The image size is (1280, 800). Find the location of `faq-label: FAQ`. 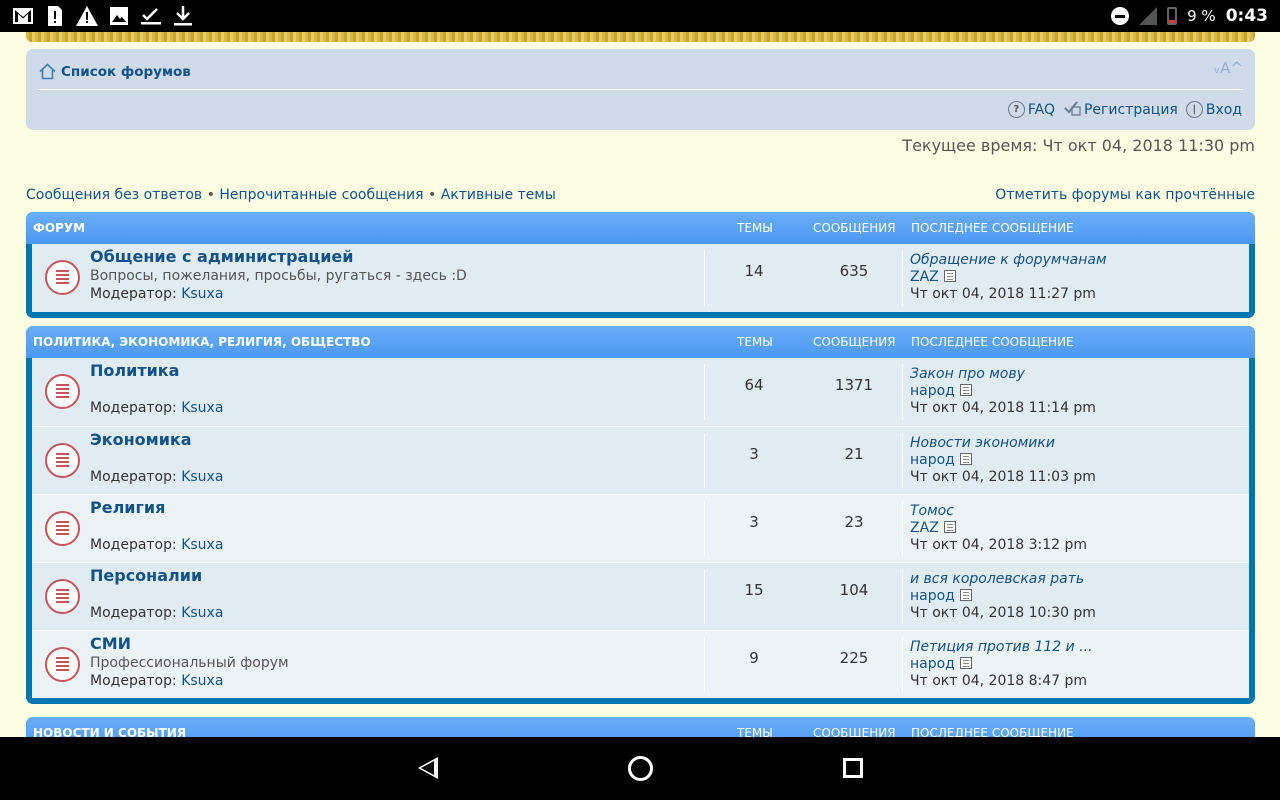

faq-label: FAQ is located at coordinates (1041, 109).